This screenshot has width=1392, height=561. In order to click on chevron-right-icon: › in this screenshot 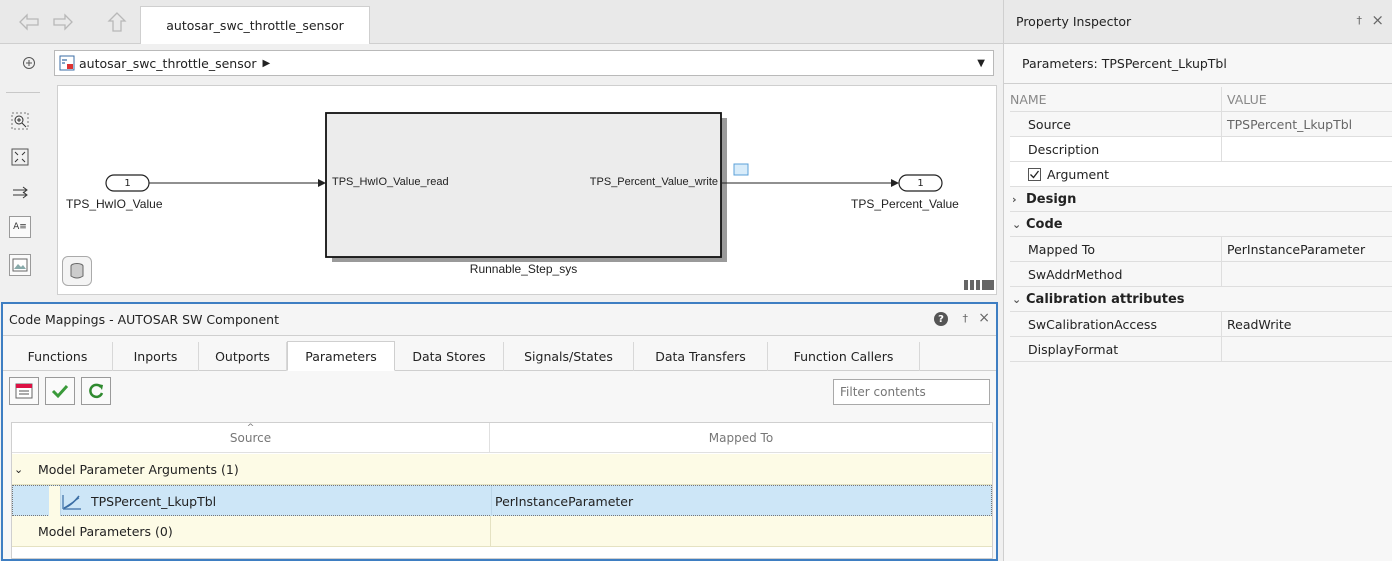, I will do `click(1019, 199)`.